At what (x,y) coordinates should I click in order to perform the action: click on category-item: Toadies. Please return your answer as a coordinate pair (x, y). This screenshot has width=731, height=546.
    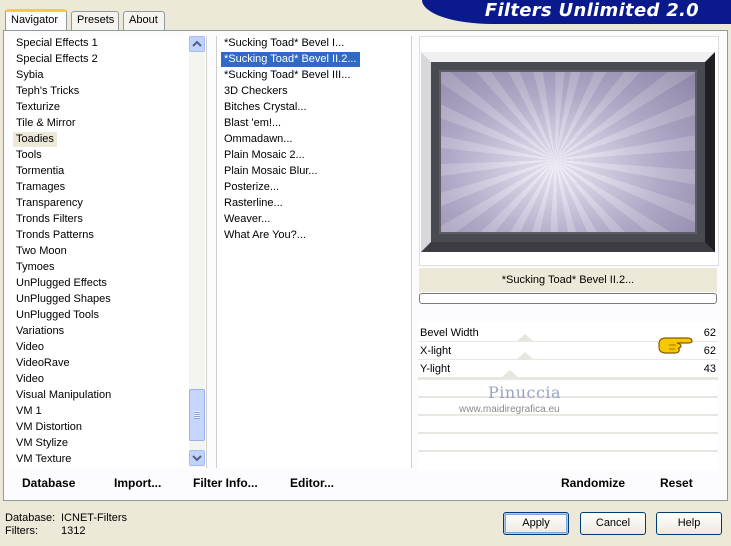
    Looking at the image, I should click on (35, 139).